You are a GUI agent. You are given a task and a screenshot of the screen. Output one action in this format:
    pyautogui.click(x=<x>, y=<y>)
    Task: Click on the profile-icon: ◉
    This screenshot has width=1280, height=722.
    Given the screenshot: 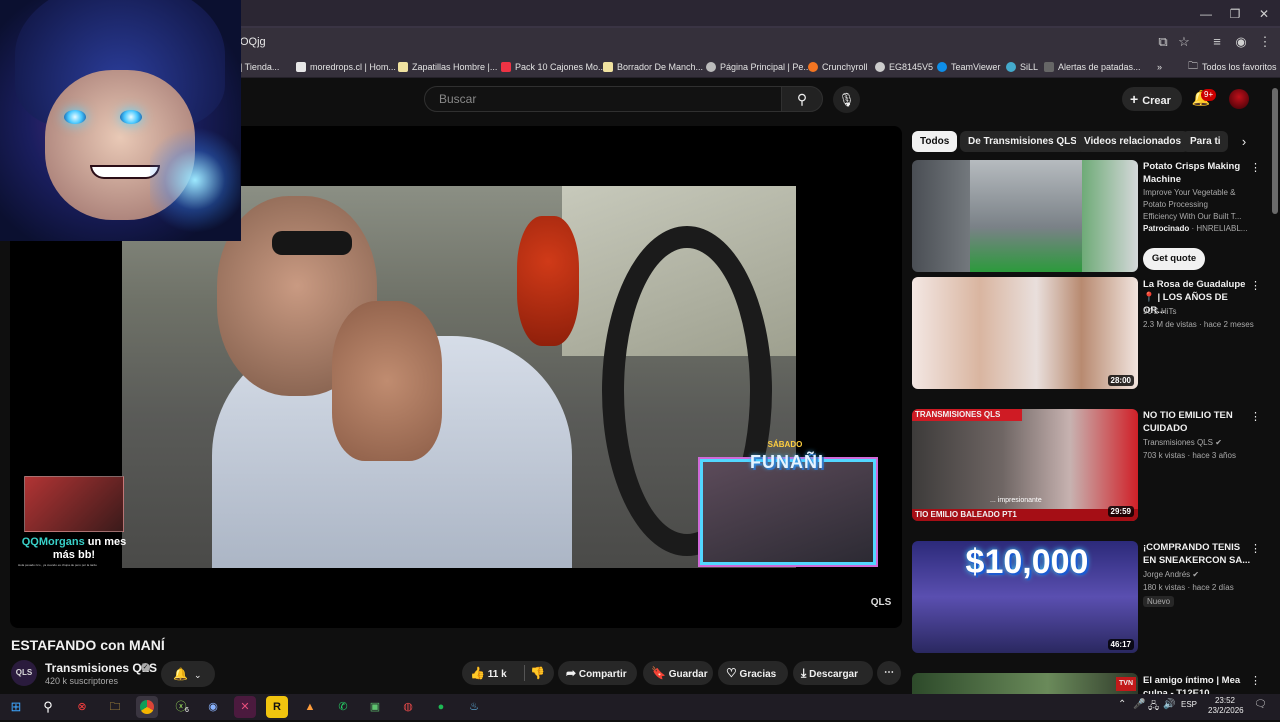 What is the action you would take?
    pyautogui.click(x=1241, y=42)
    